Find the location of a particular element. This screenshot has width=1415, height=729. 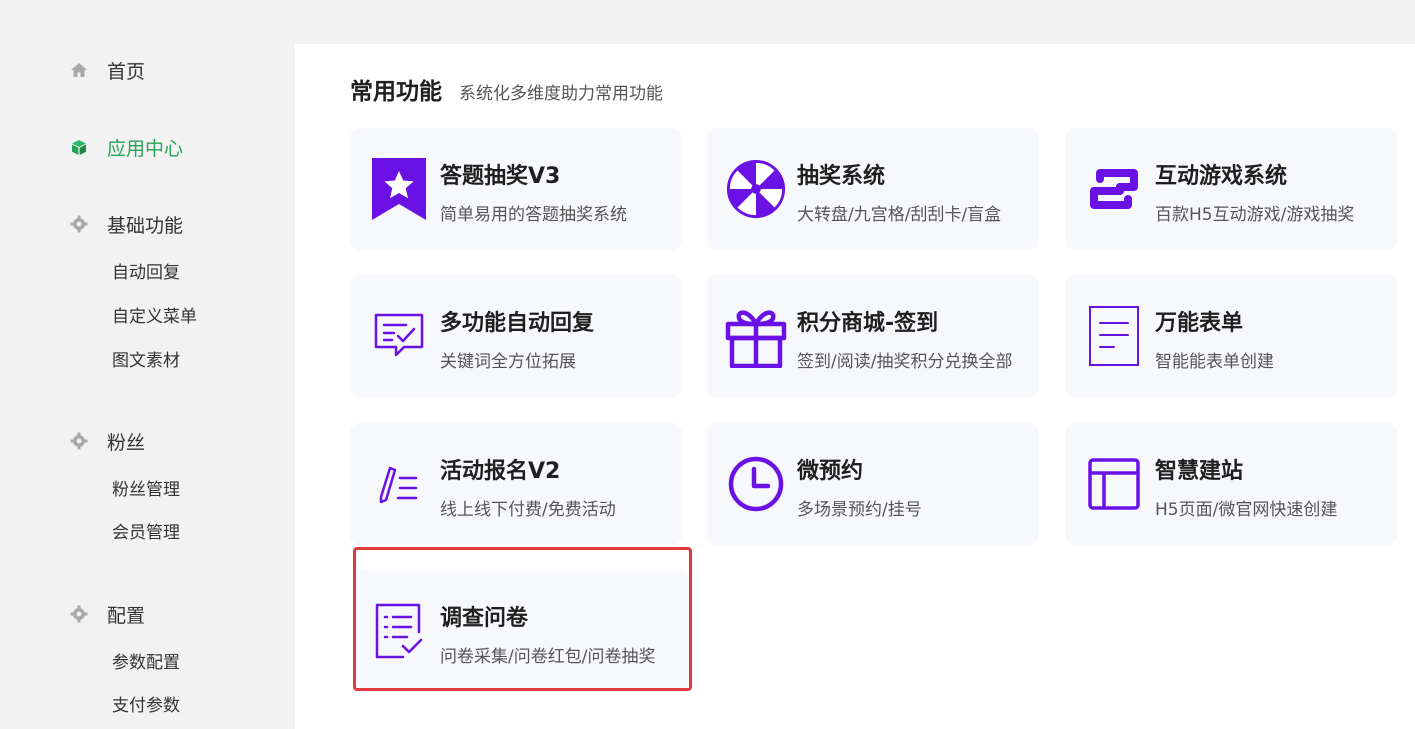

app-card-name: 调查问卷 is located at coordinates (484, 618).